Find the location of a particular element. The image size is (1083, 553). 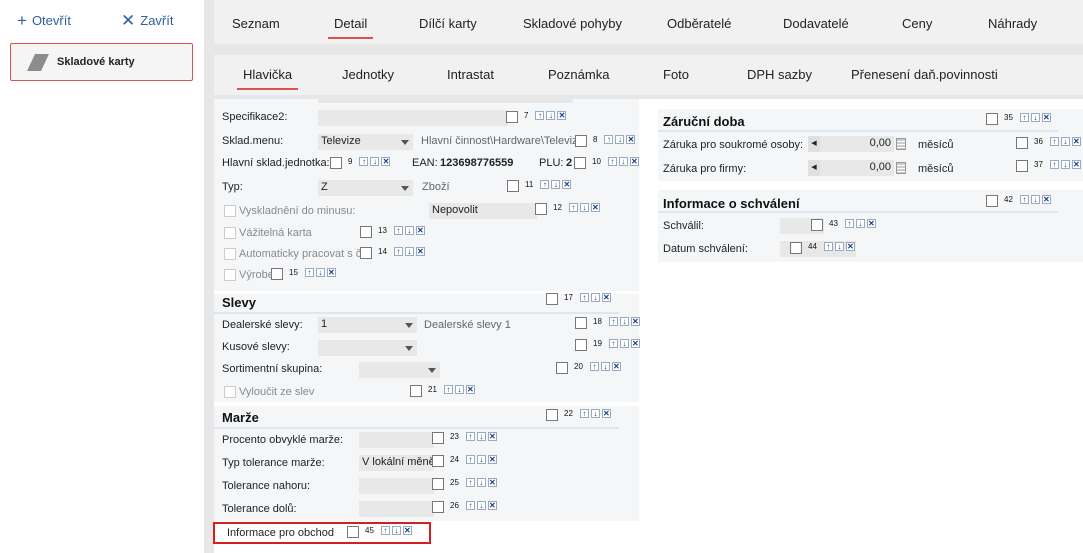

sortiment-checkbox is located at coordinates (562, 368).